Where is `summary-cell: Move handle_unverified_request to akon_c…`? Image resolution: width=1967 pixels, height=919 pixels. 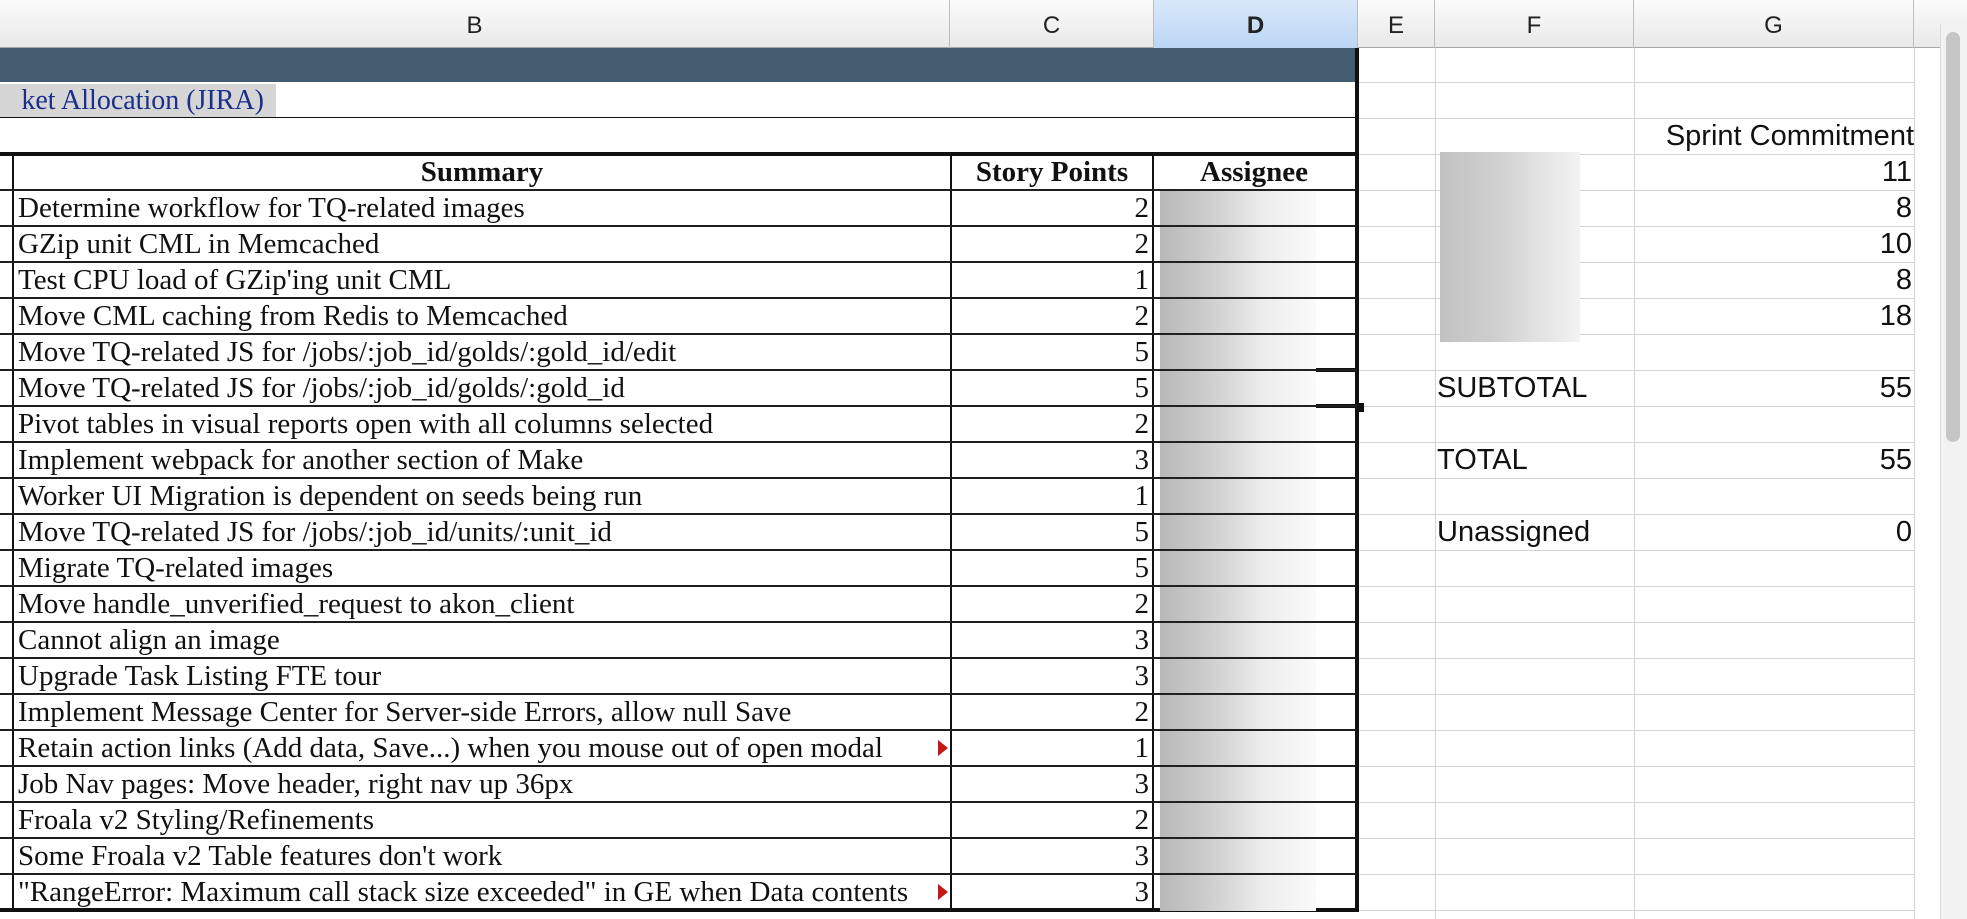 summary-cell: Move handle_unverified_request to akon_c… is located at coordinates (483, 604).